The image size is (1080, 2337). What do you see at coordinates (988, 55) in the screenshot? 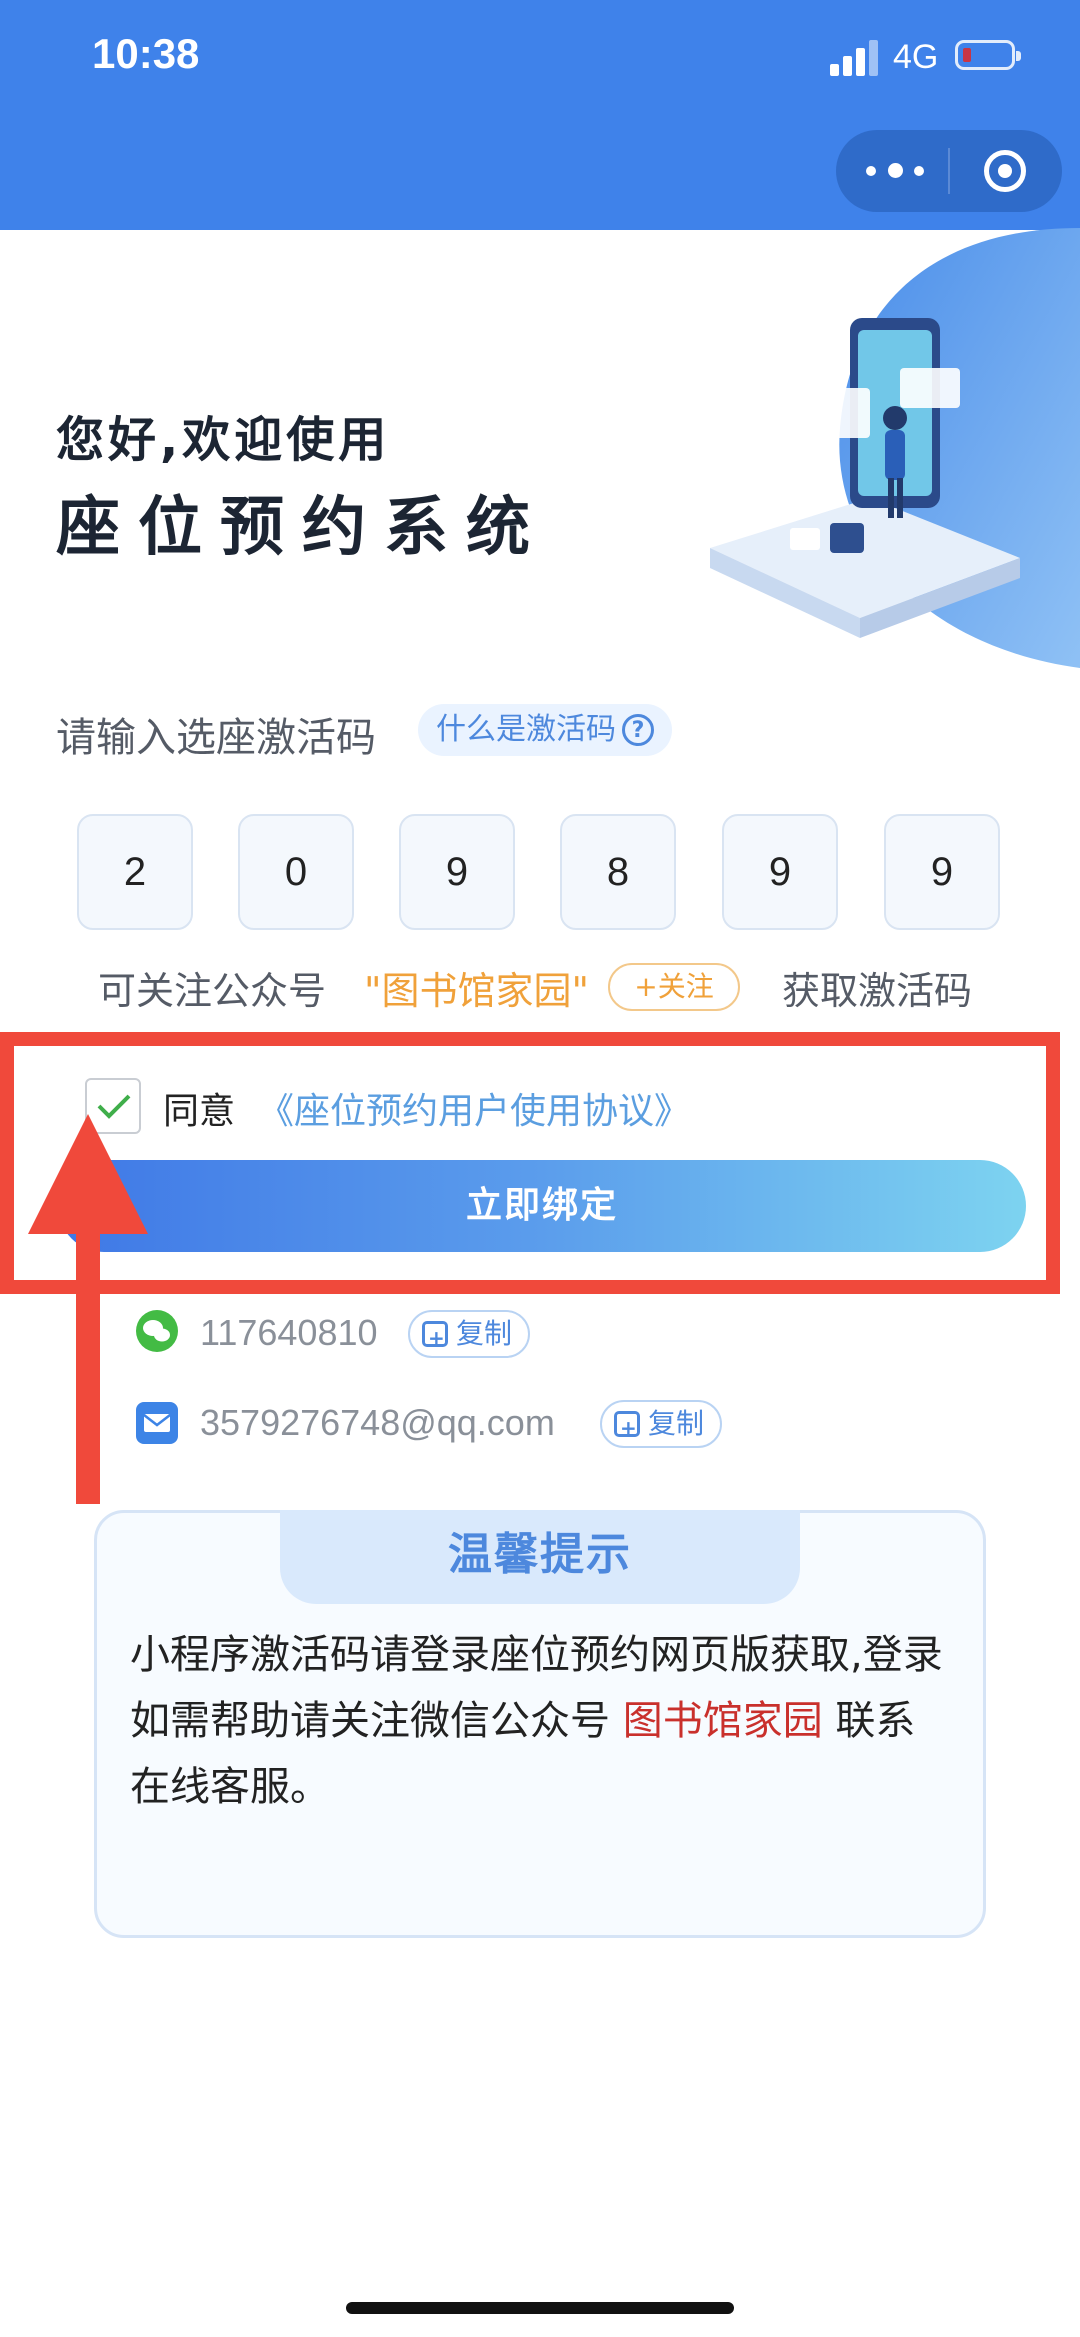
I see `battery-icon` at bounding box center [988, 55].